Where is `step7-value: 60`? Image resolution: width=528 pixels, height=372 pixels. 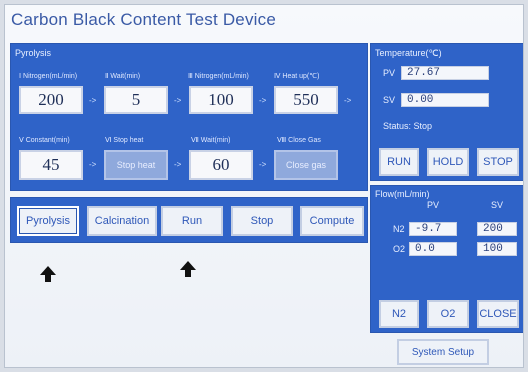 step7-value: 60 is located at coordinates (221, 165).